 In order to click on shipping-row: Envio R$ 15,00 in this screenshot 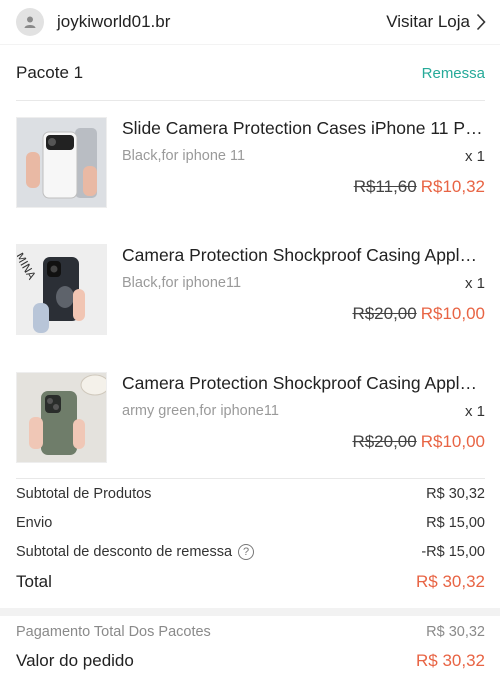, I will do `click(250, 523)`.